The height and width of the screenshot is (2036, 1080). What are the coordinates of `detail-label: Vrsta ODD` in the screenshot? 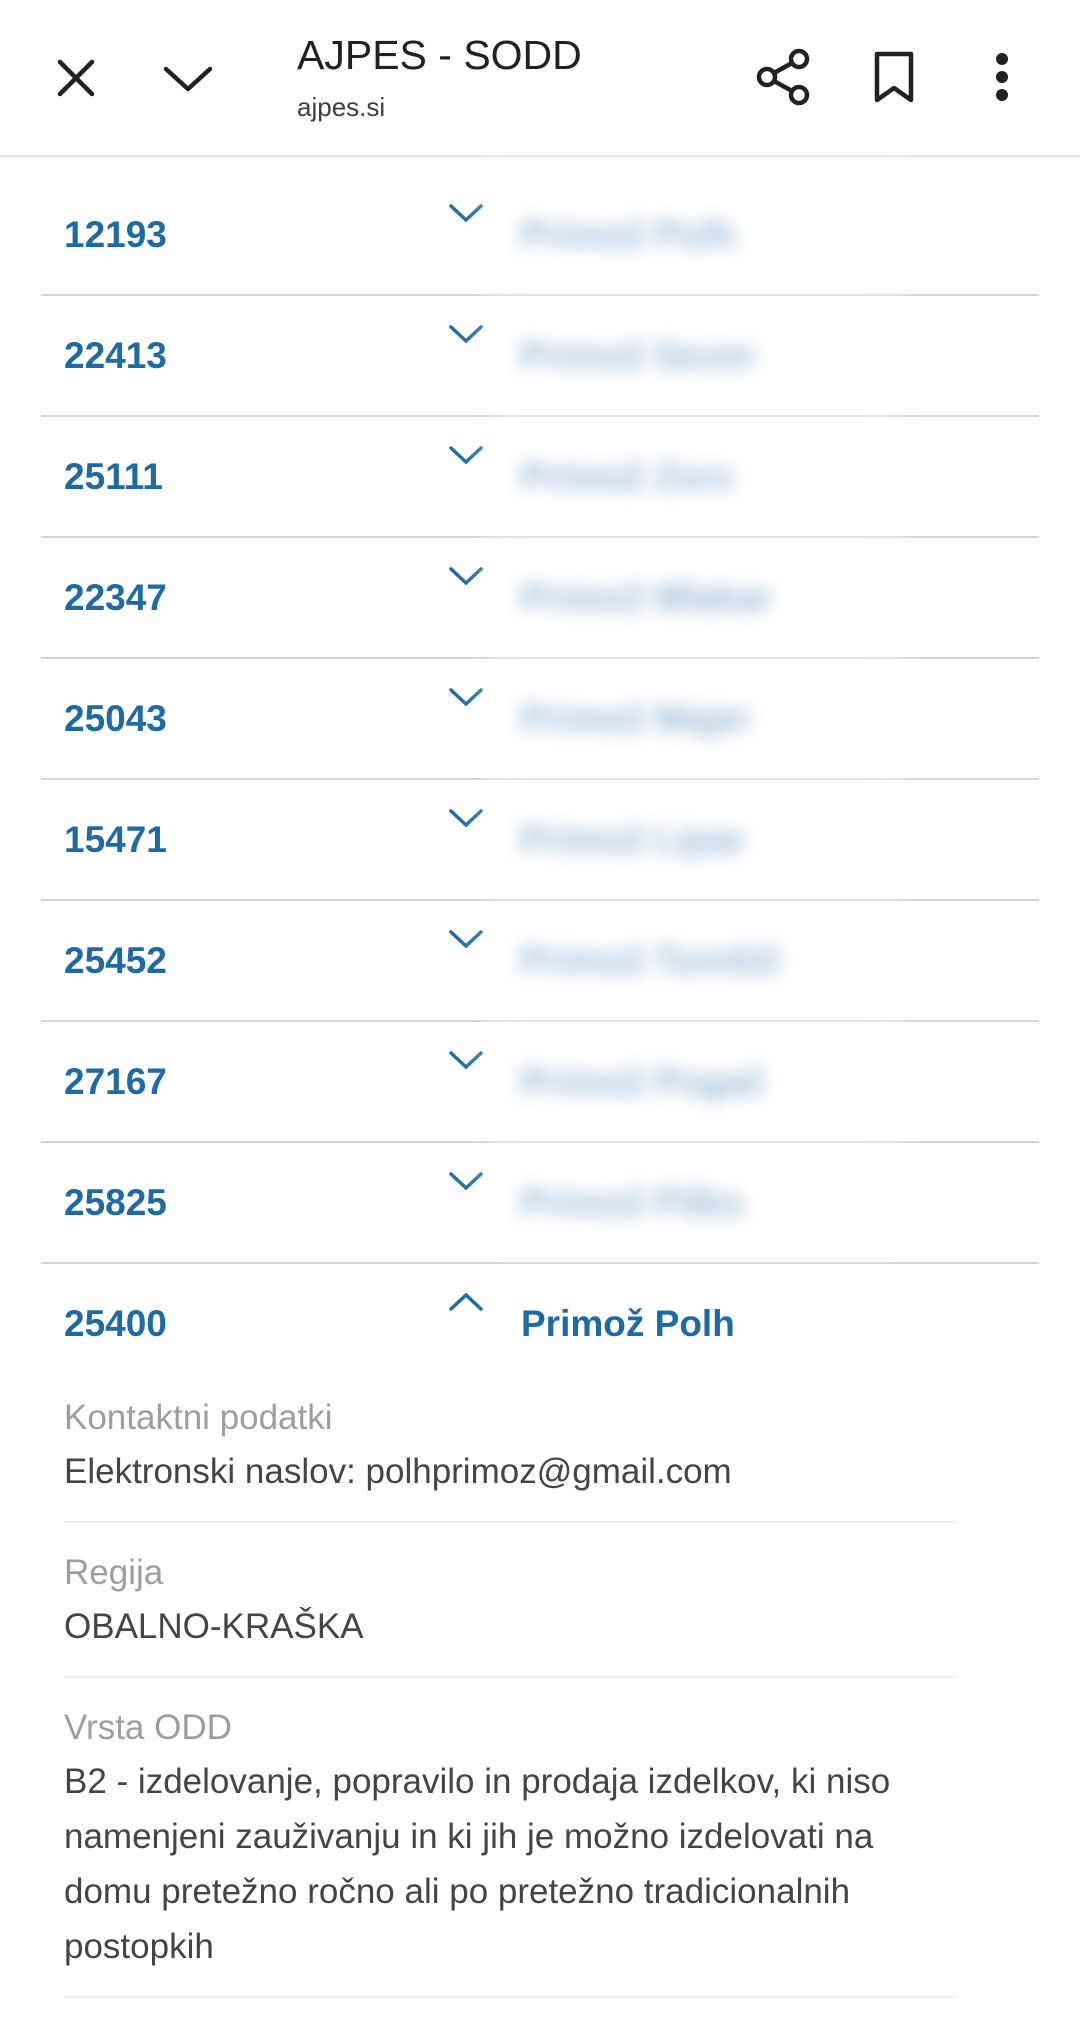 It's located at (148, 1727).